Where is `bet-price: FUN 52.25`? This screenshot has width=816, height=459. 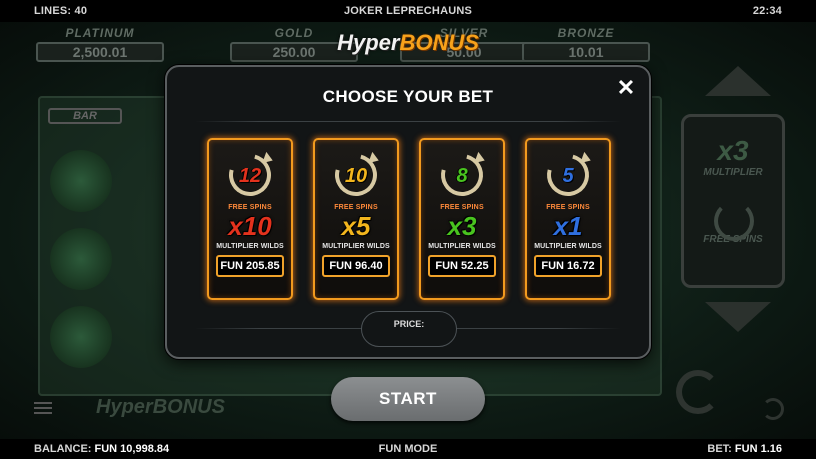 bet-price: FUN 52.25 is located at coordinates (462, 266).